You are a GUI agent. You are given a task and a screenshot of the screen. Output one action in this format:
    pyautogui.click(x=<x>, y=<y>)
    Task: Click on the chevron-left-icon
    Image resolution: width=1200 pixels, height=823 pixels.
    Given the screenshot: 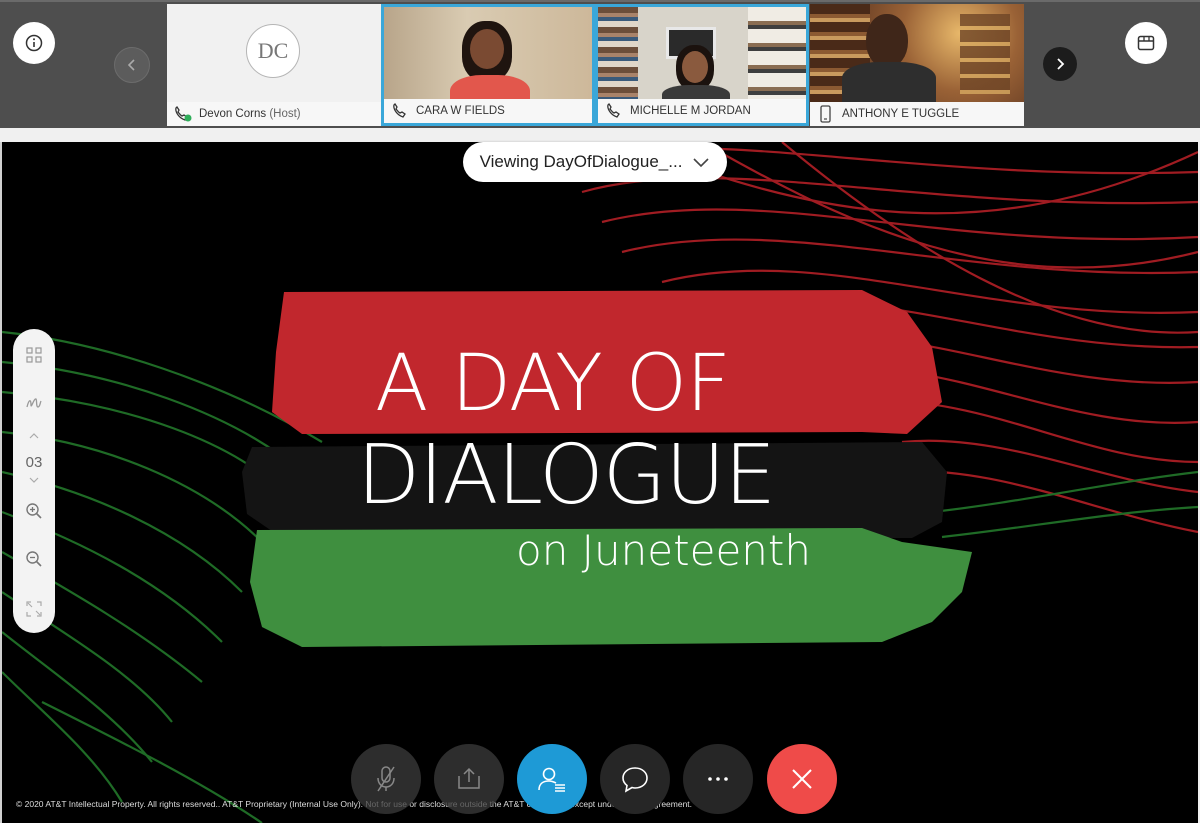 What is the action you would take?
    pyautogui.click(x=131, y=65)
    